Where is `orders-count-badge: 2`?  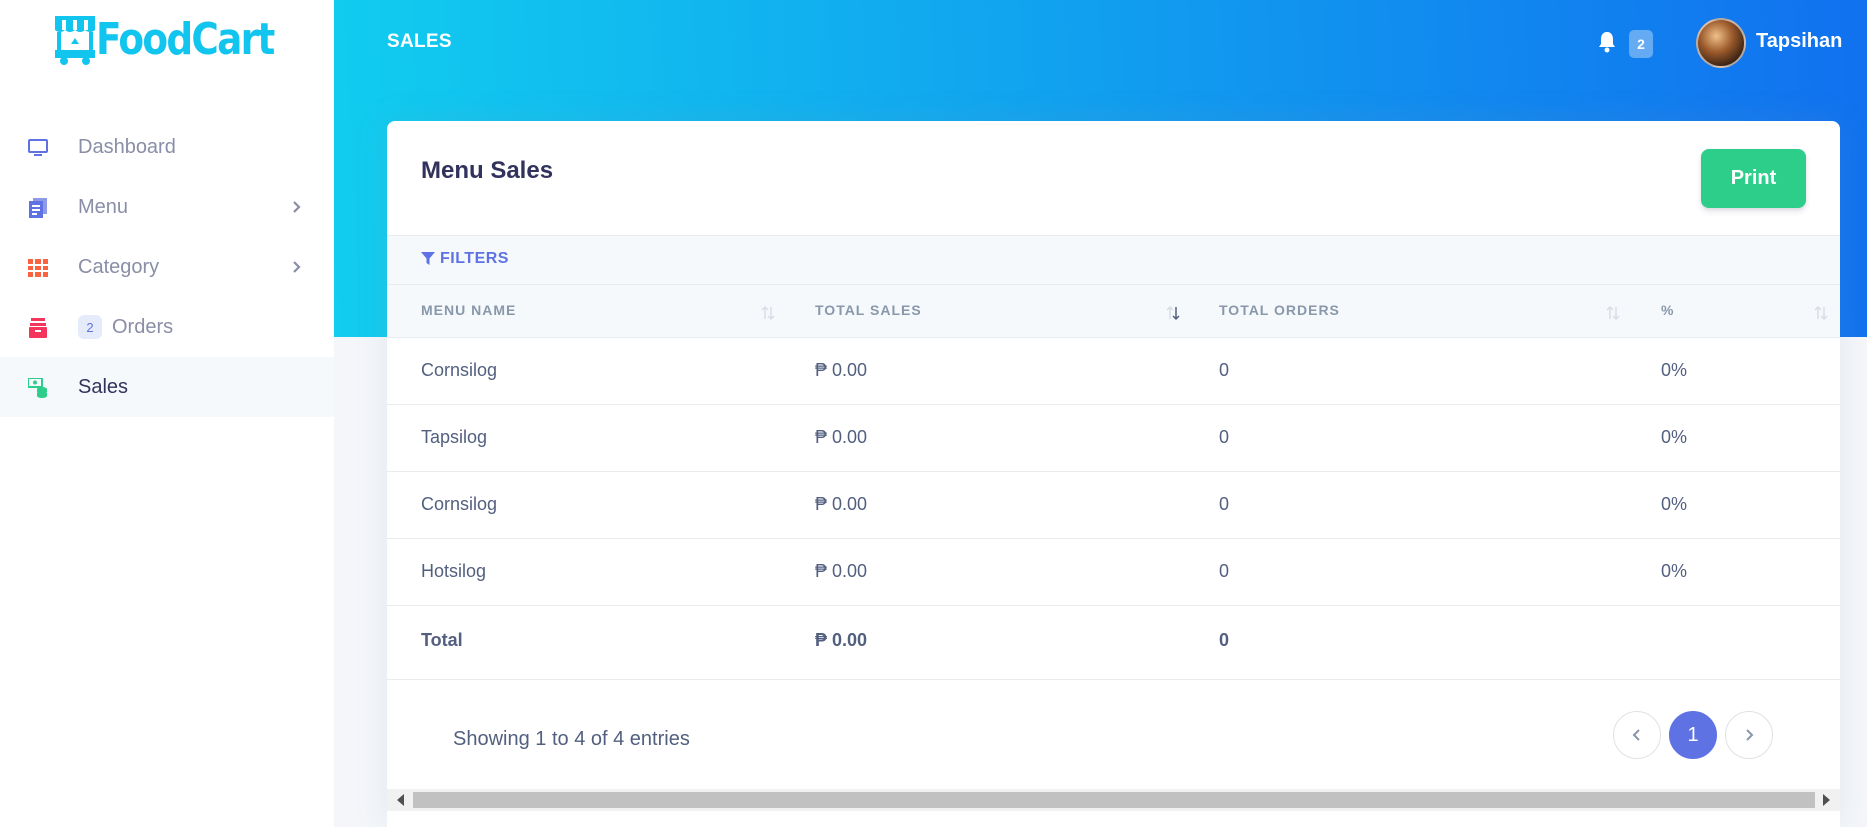
orders-count-badge: 2 is located at coordinates (90, 327).